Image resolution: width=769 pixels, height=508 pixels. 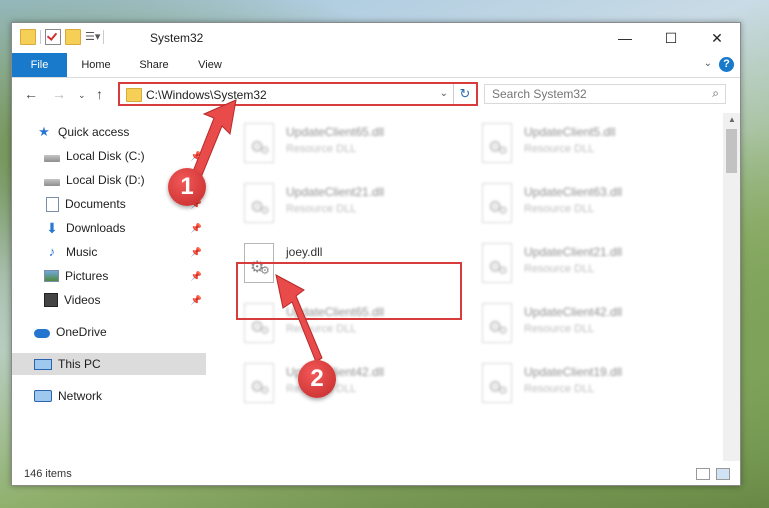 I want to click on large-icons-view-icon, so click(x=723, y=474).